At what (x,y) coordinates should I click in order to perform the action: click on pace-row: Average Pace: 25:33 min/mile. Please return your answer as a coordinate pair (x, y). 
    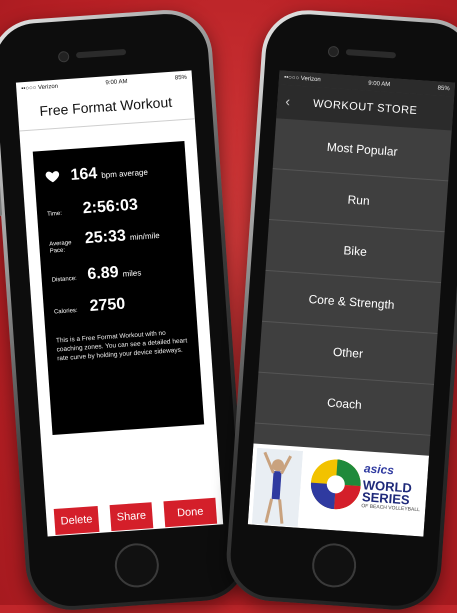
    Looking at the image, I should click on (104, 240).